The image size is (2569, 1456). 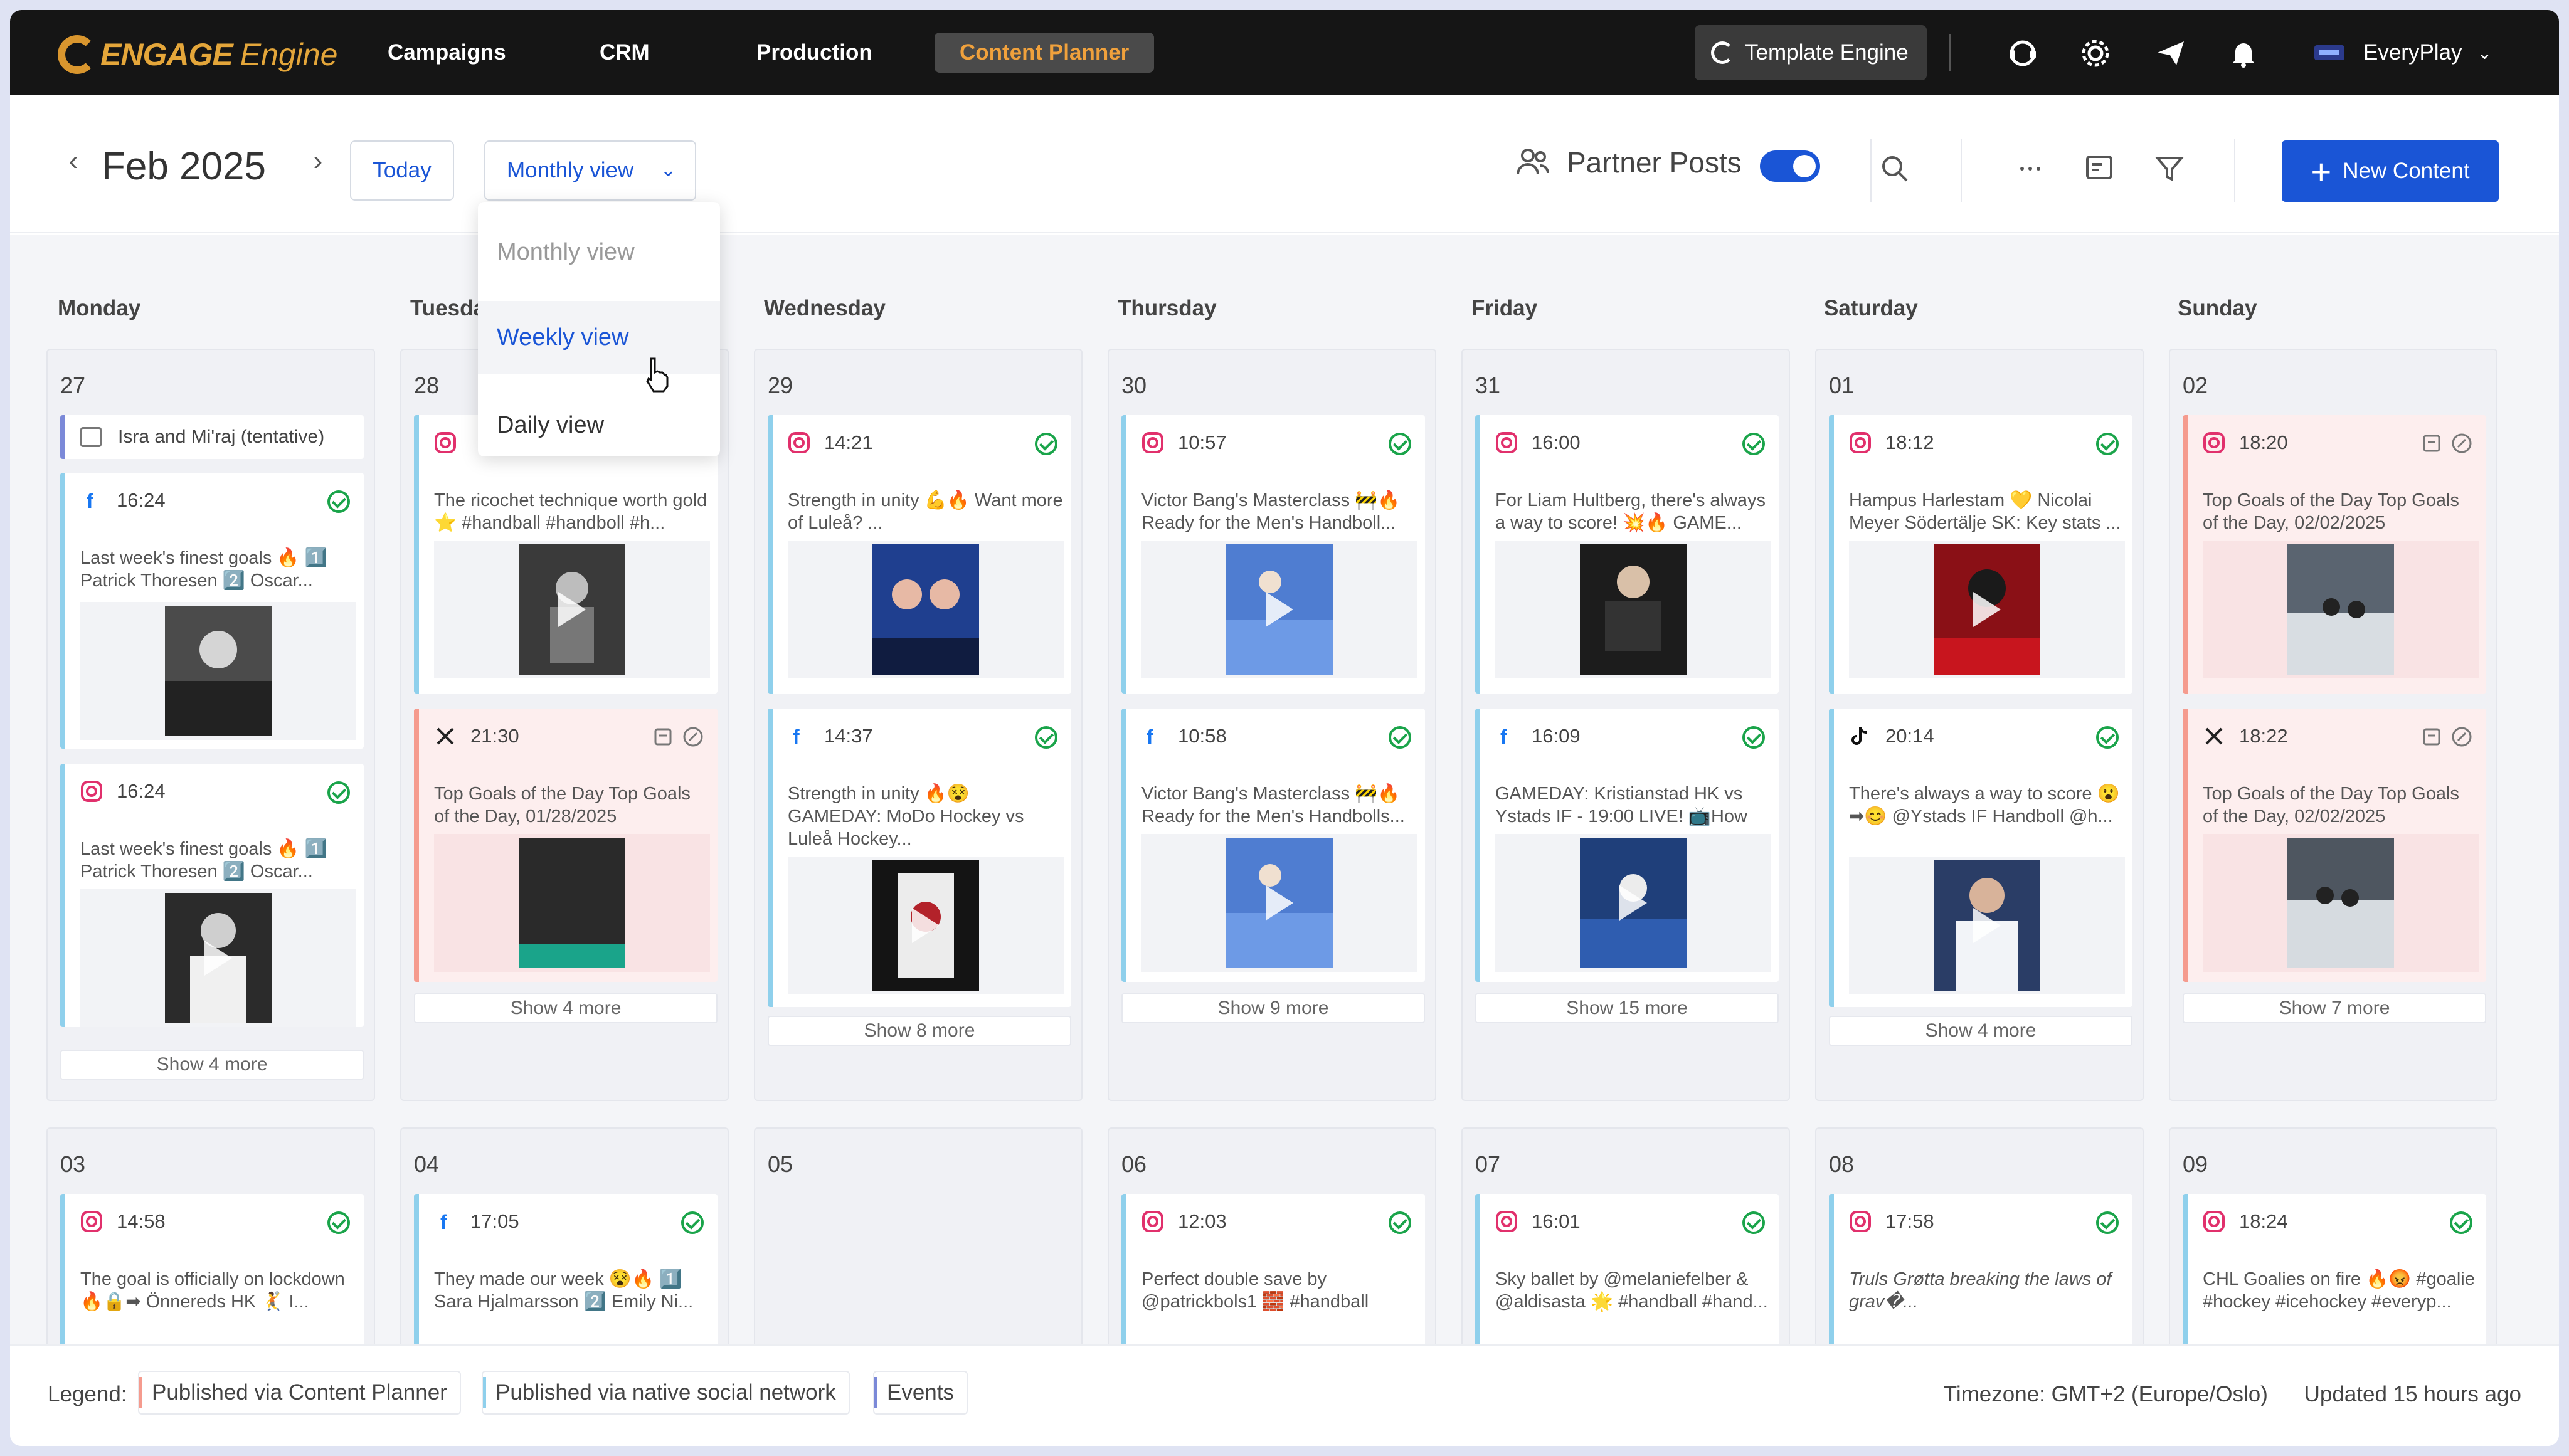 I want to click on post-time: 16:24, so click(x=141, y=500).